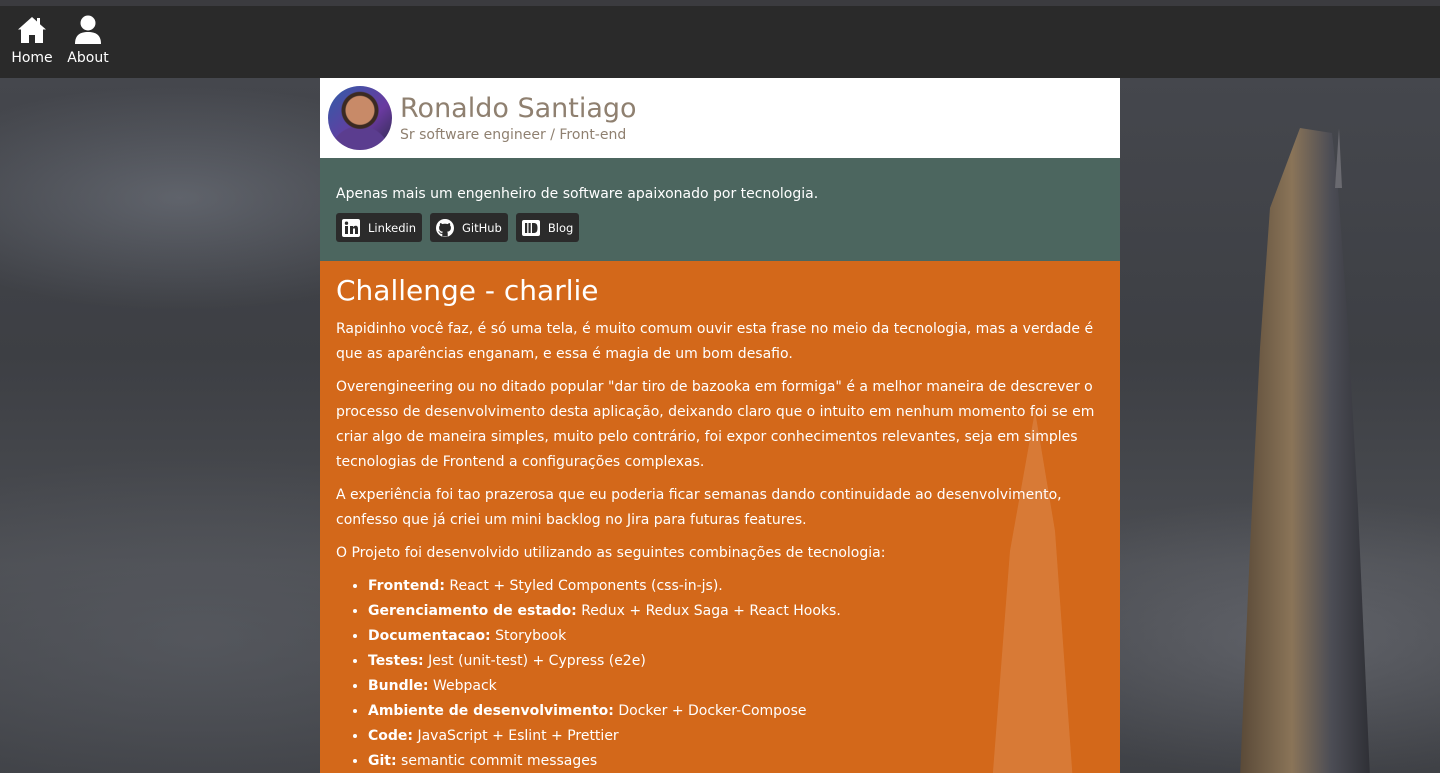 The width and height of the screenshot is (1440, 773). Describe the element at coordinates (482, 227) in the screenshot. I see `github-label: GitHub` at that location.